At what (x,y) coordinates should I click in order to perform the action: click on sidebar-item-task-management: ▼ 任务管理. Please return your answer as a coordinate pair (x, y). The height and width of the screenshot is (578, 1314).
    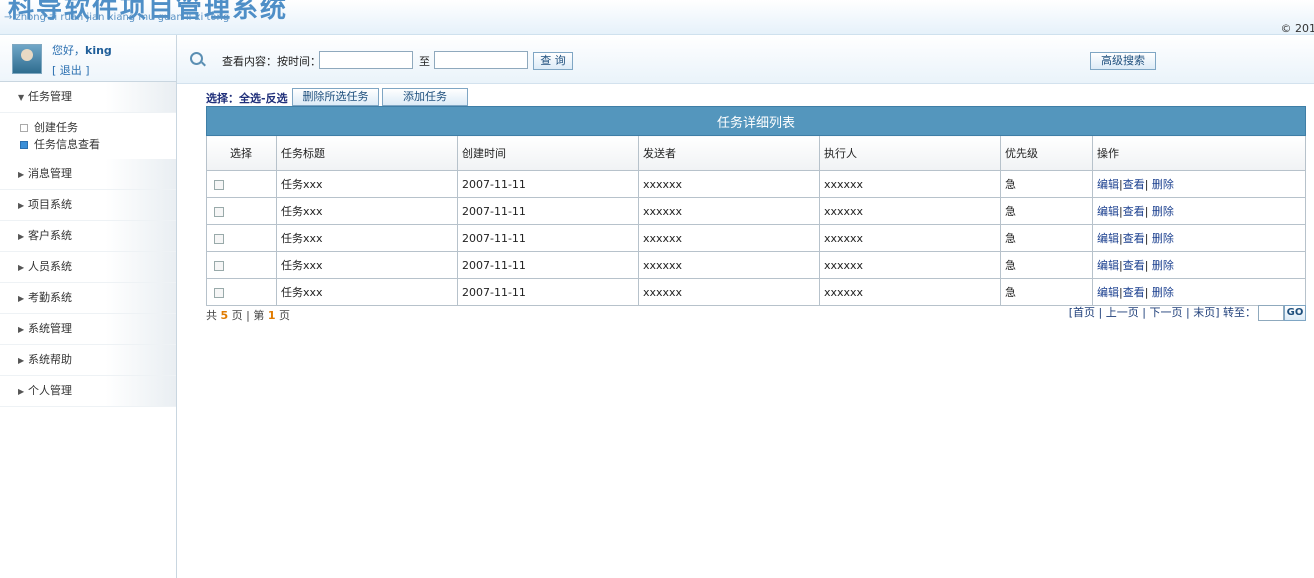
    Looking at the image, I should click on (88, 97).